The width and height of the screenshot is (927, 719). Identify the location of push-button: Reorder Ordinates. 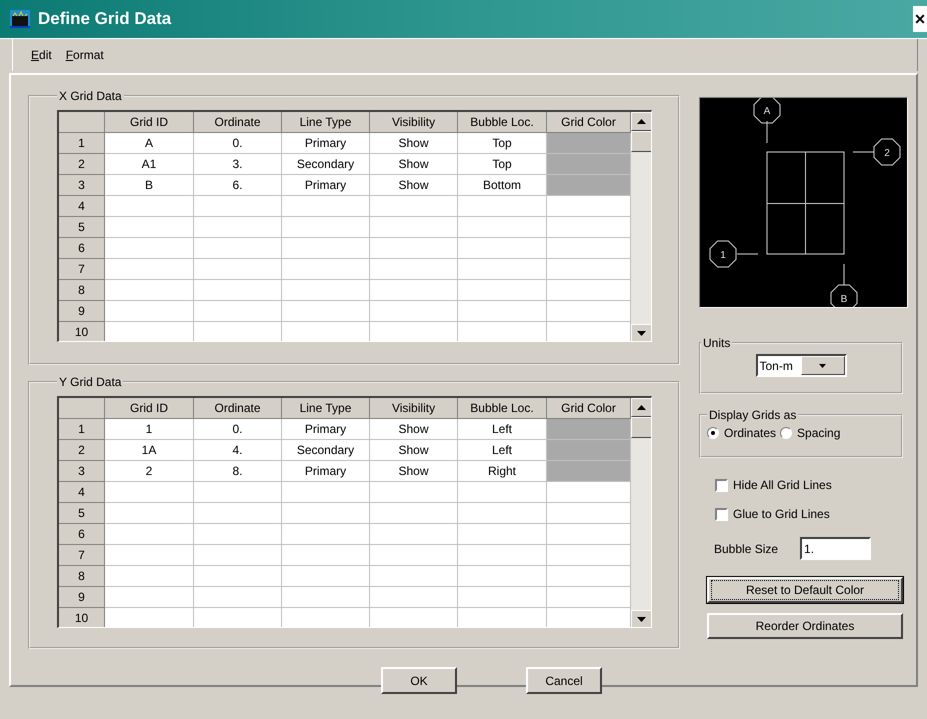
(805, 626).